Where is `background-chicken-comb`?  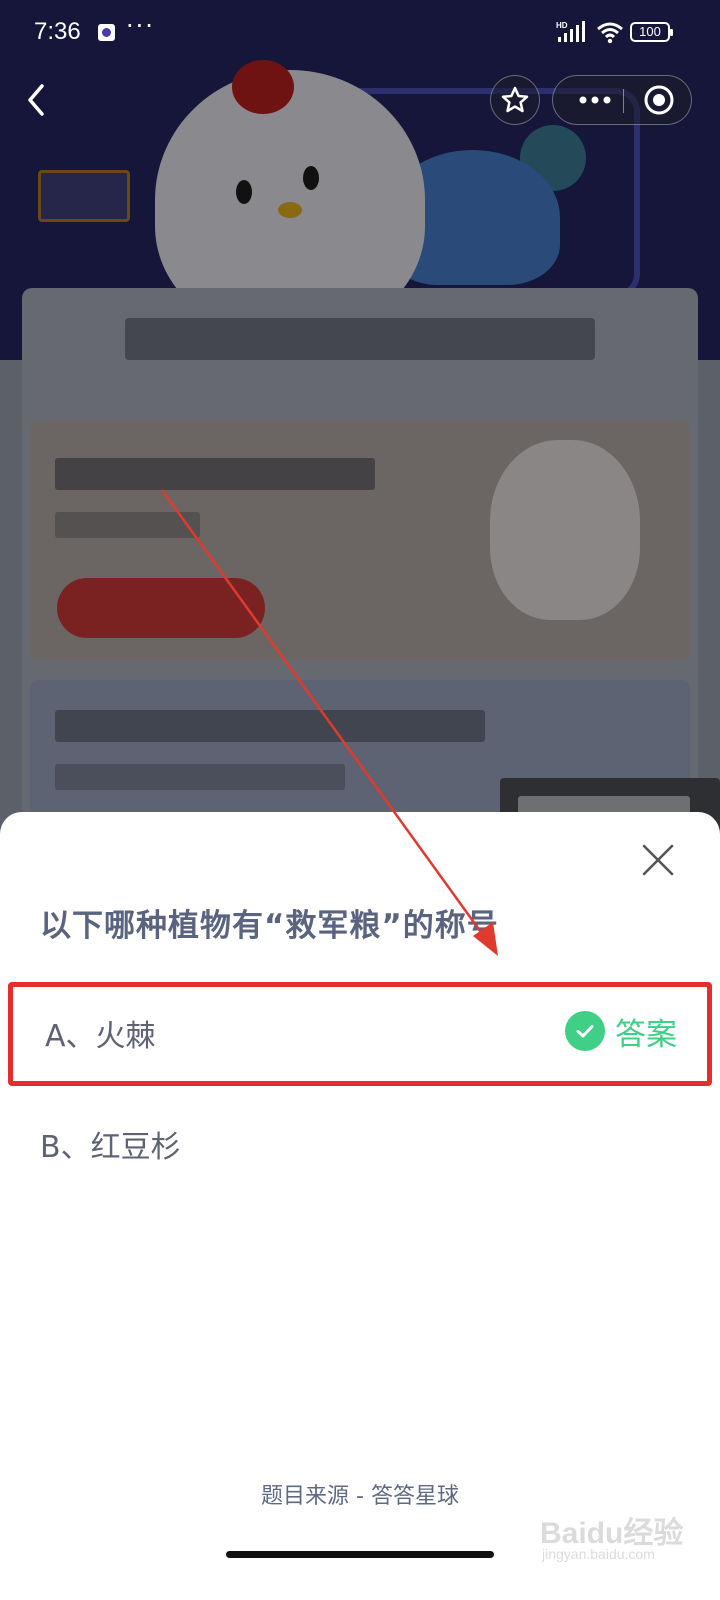
background-chicken-comb is located at coordinates (263, 87).